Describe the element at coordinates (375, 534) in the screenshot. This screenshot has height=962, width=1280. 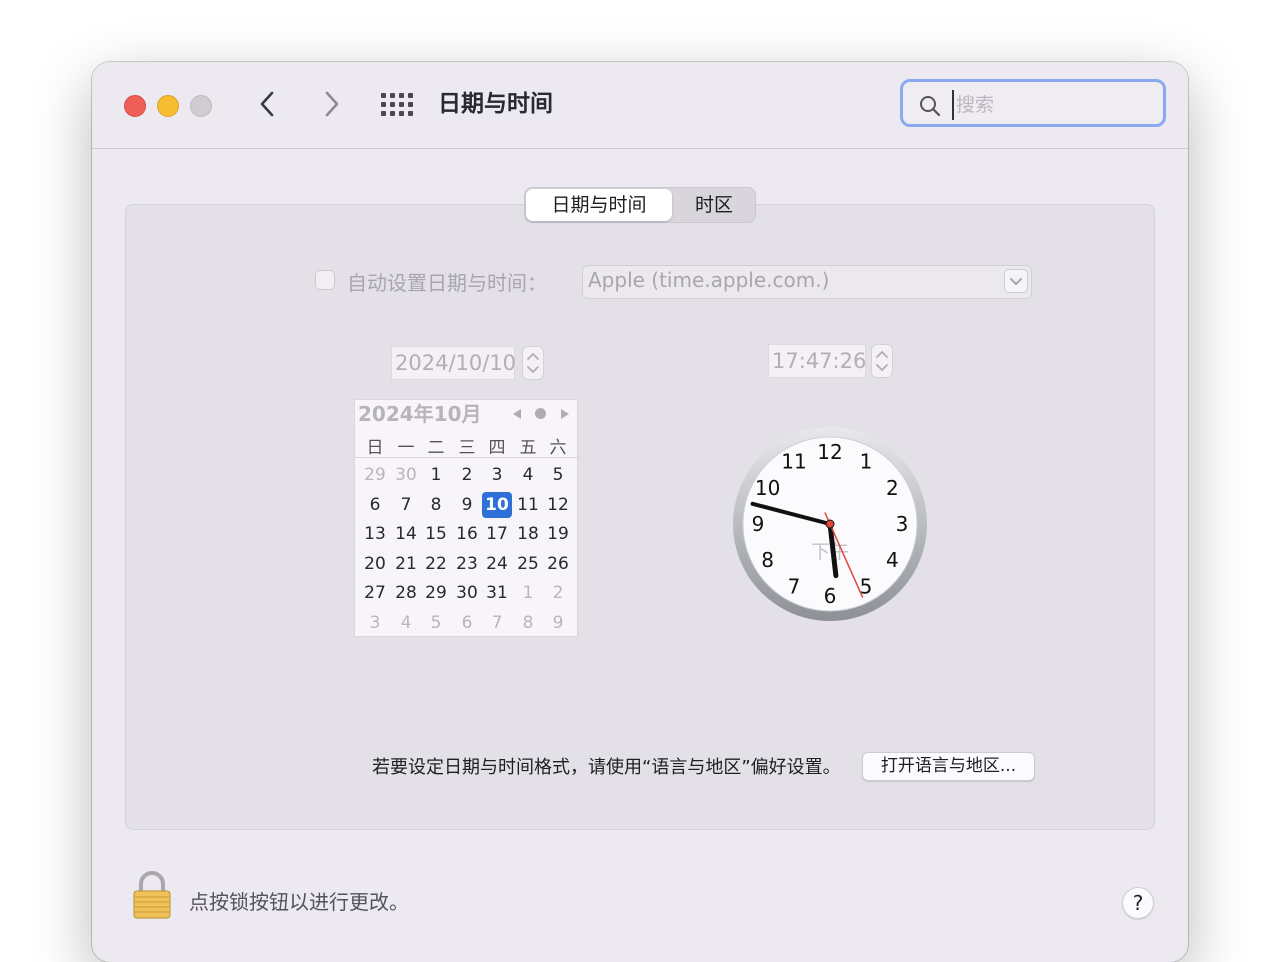
I see `calendar-day: 13` at that location.